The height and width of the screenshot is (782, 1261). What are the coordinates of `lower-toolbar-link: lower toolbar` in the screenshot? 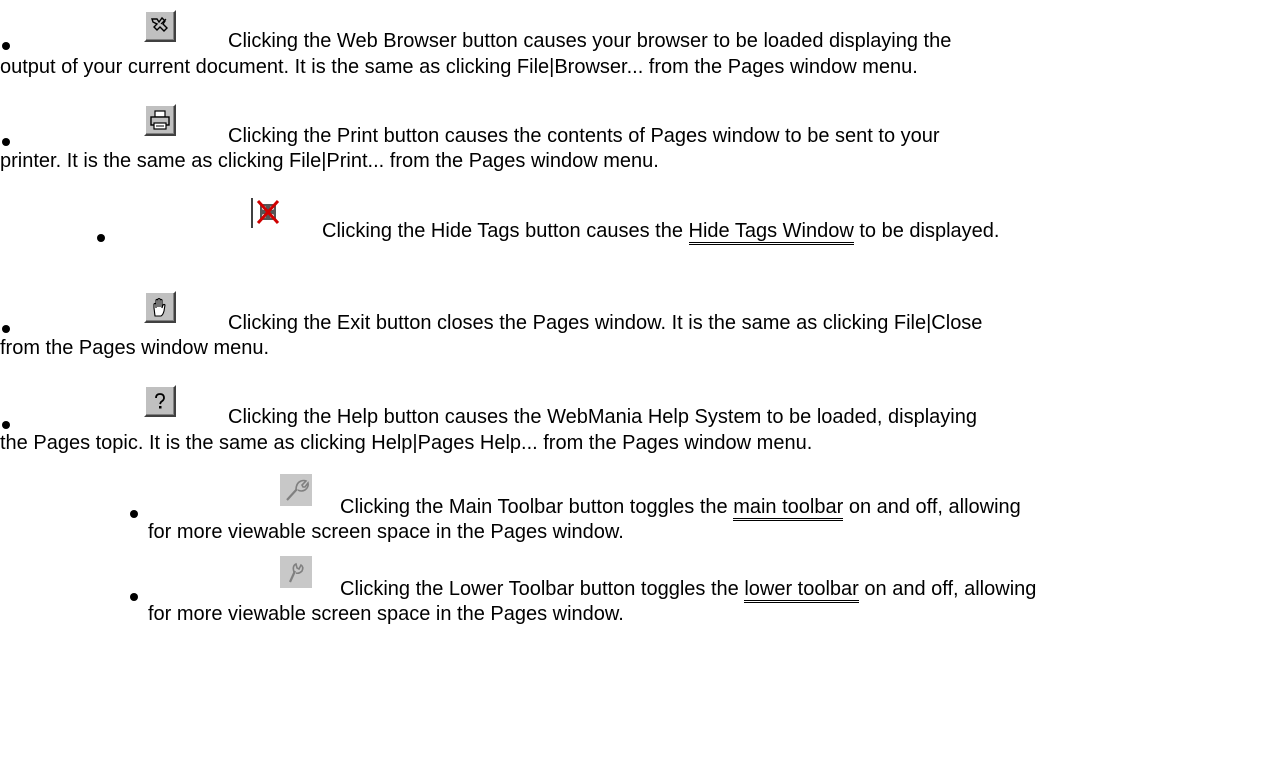 It's located at (801, 590).